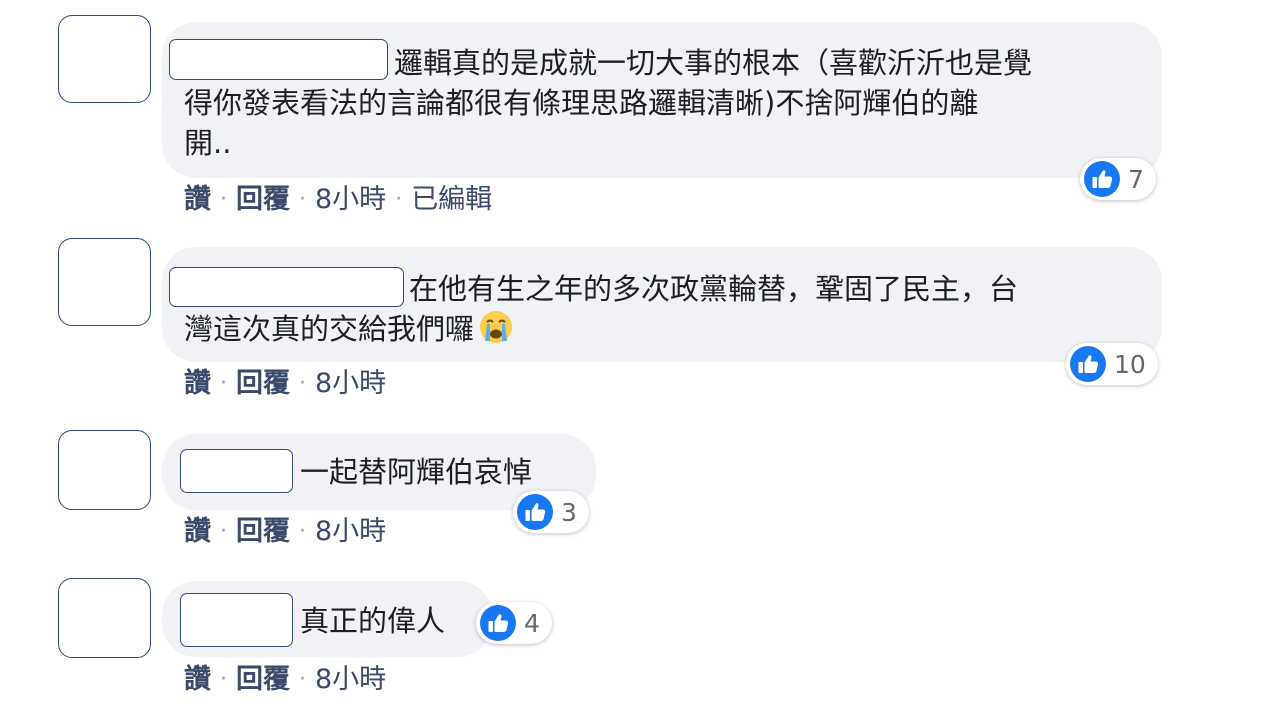  Describe the element at coordinates (581, 103) in the screenshot. I see `comment-text-line-2: 得你發表看法的言論都很有條理思路邏輯清晰)不捨阿輝伯的離` at that location.